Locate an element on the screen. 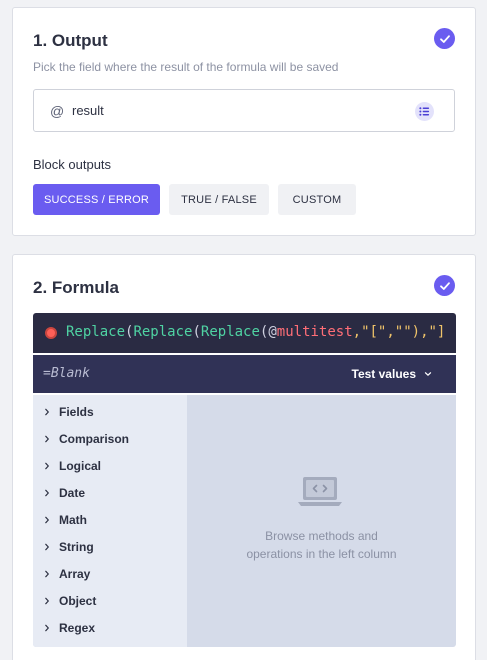 This screenshot has height=660, width=487. category-label: Logical is located at coordinates (80, 466).